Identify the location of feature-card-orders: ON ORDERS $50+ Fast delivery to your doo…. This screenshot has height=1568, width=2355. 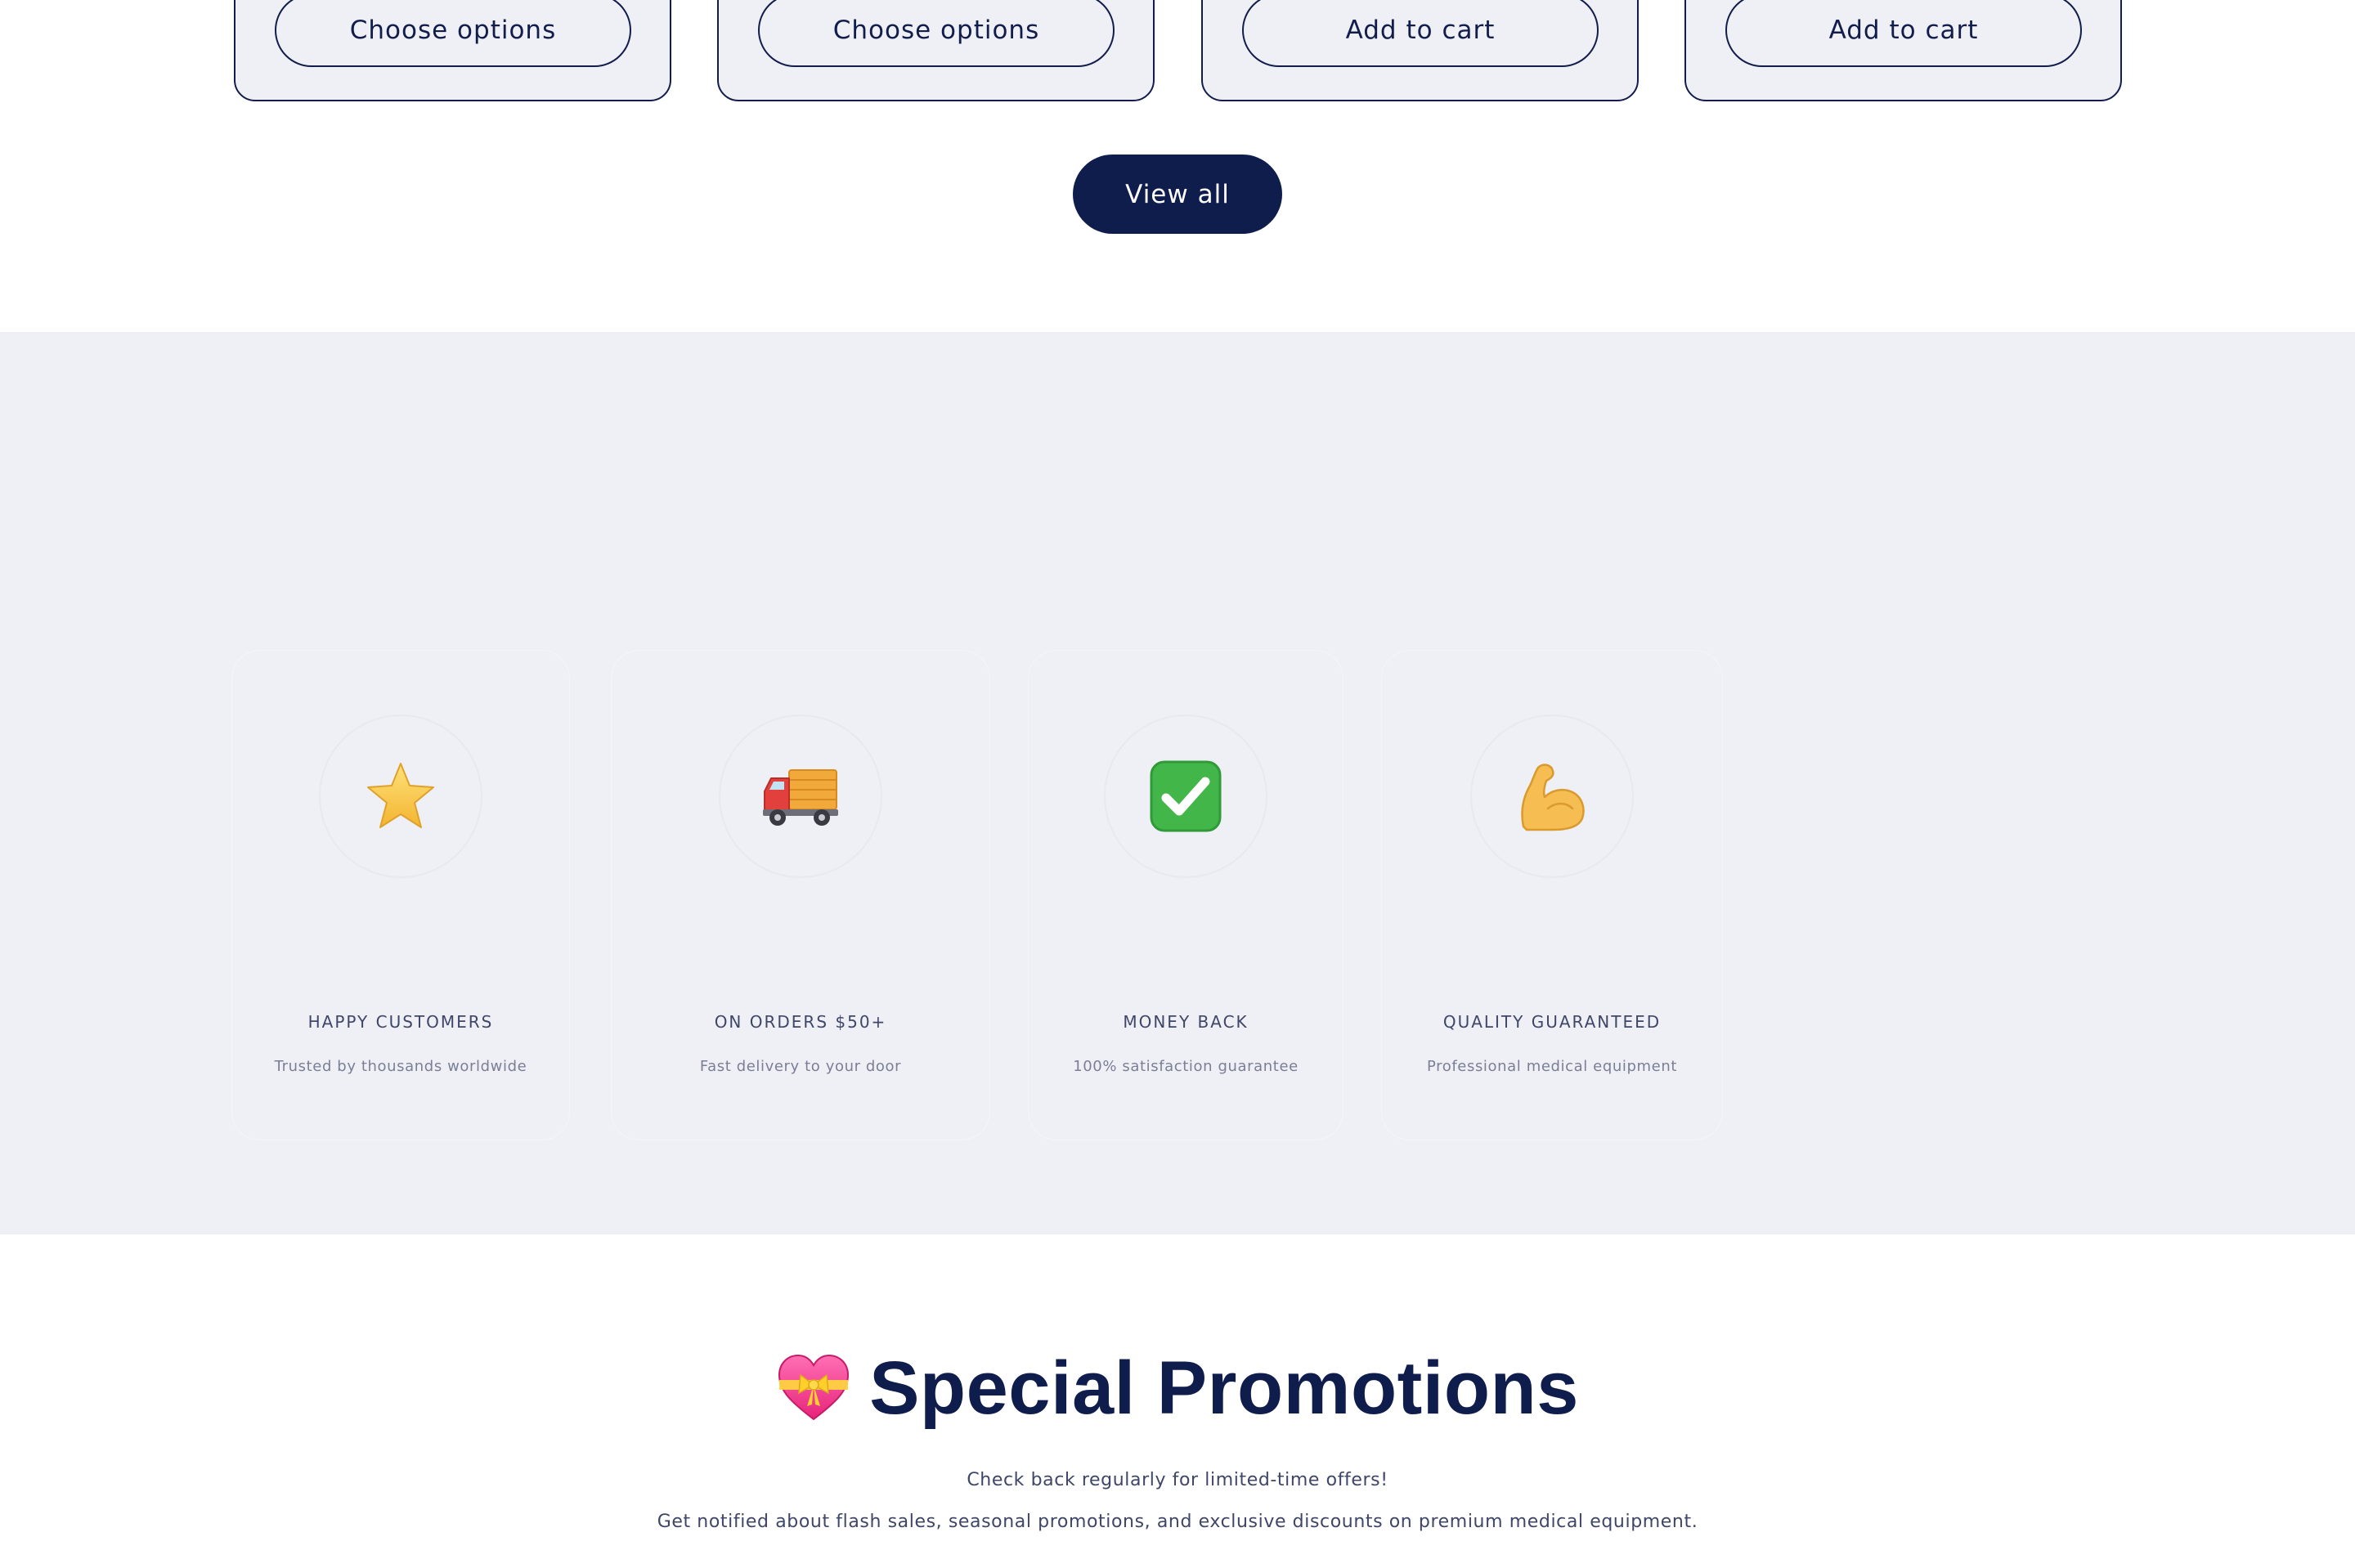
(800, 895).